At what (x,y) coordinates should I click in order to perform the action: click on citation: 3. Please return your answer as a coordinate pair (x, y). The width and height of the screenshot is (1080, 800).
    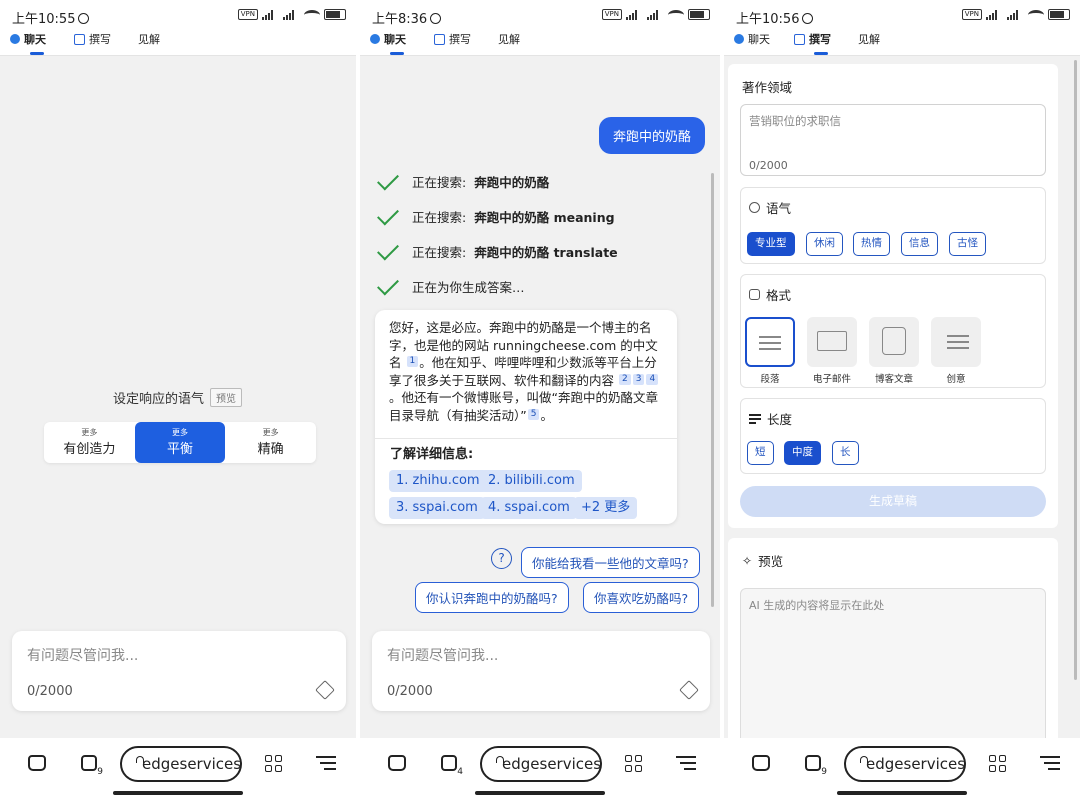
    Looking at the image, I should click on (638, 379).